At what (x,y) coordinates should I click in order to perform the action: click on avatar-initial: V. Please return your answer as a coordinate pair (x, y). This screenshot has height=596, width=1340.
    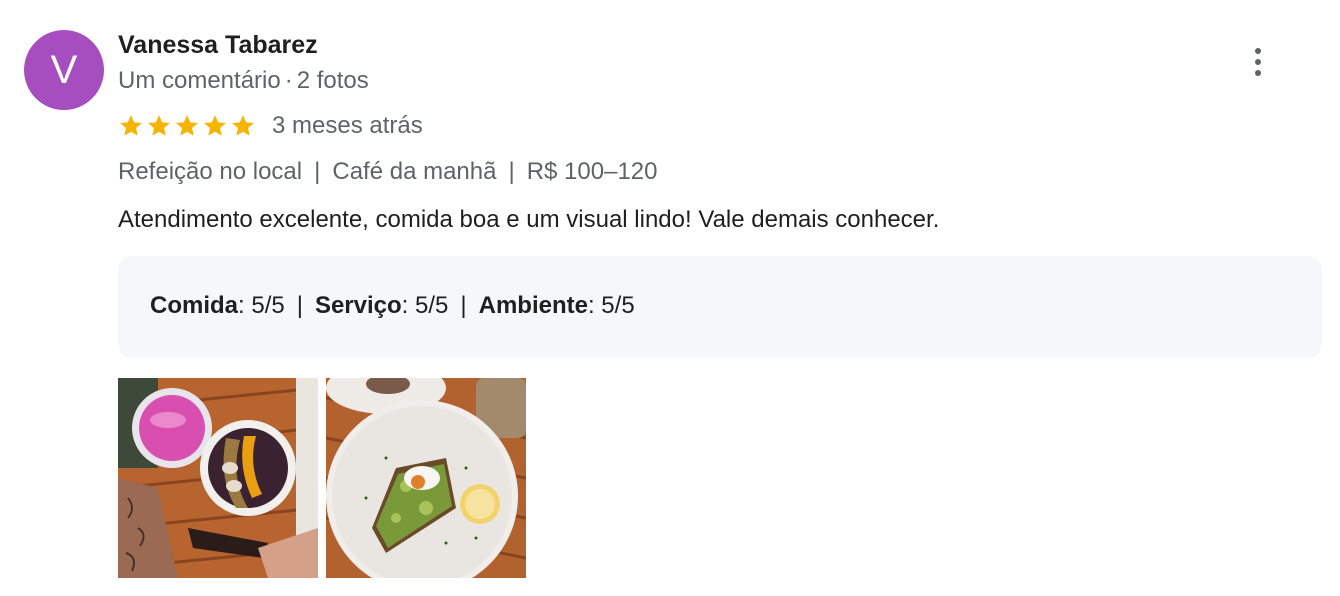
    Looking at the image, I should click on (64, 69).